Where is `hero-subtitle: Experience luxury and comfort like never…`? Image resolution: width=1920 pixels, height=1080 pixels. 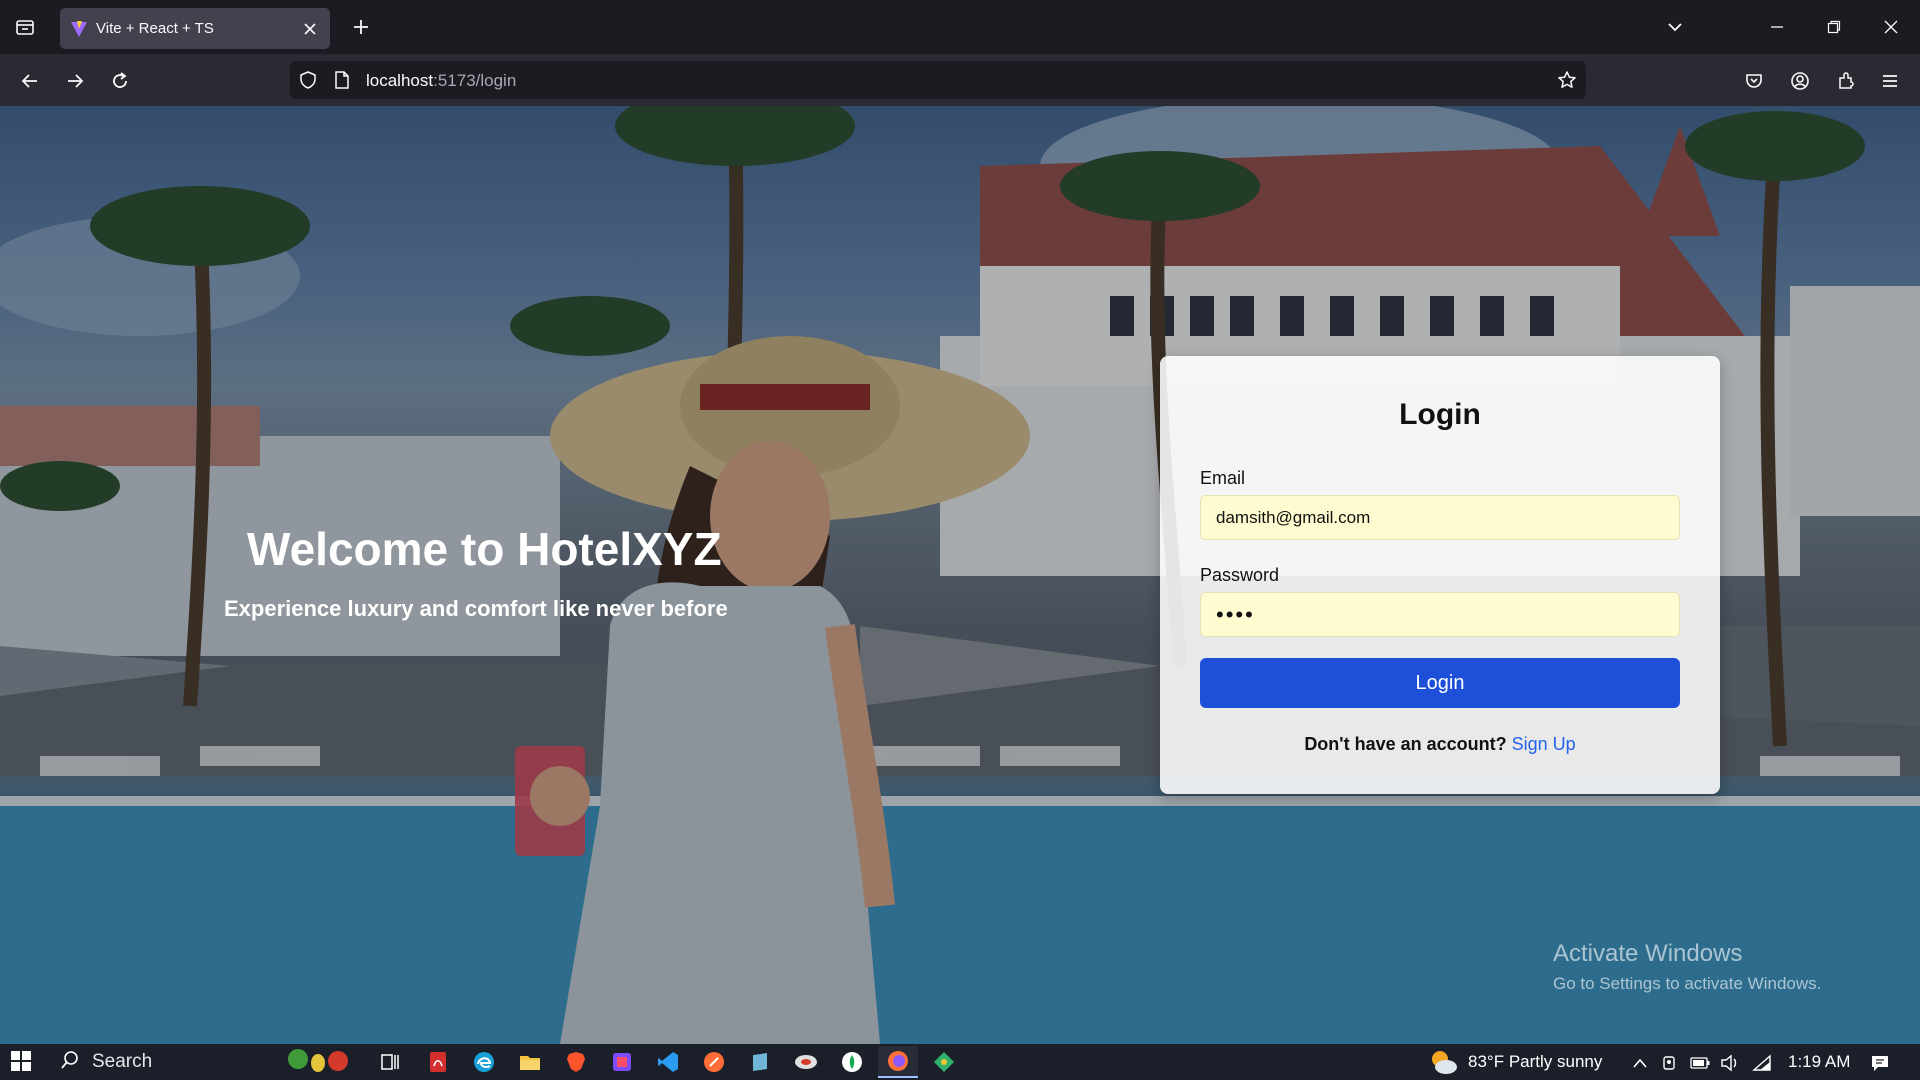 hero-subtitle: Experience luxury and comfort like never… is located at coordinates (476, 608).